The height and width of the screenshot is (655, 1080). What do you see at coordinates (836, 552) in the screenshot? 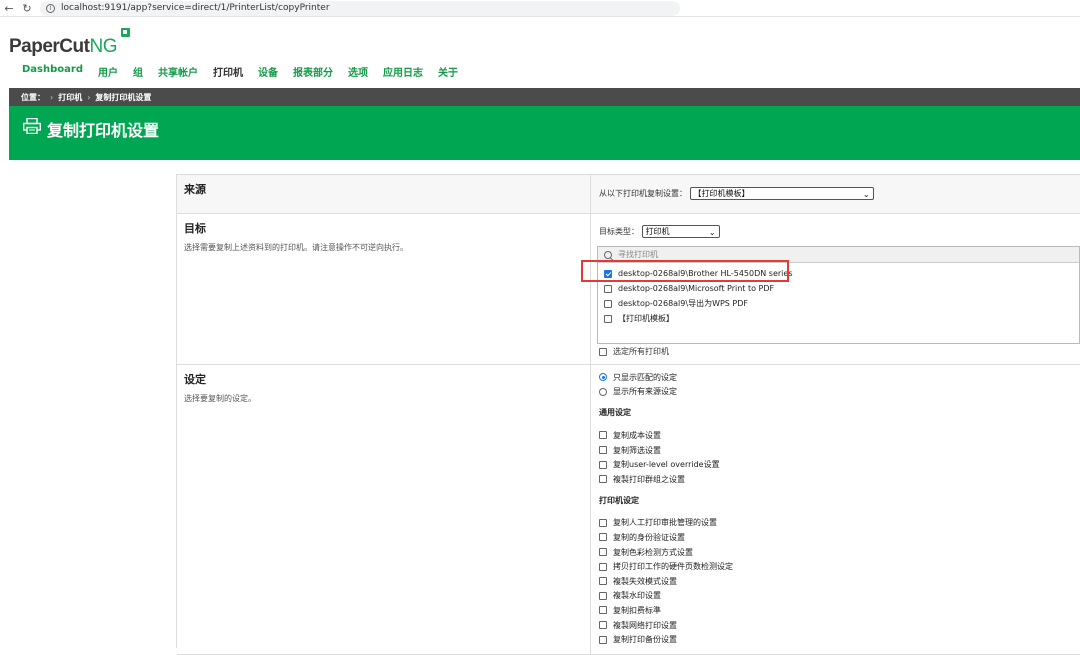
I see `printer-option: 复制色彩检测方式设置` at bounding box center [836, 552].